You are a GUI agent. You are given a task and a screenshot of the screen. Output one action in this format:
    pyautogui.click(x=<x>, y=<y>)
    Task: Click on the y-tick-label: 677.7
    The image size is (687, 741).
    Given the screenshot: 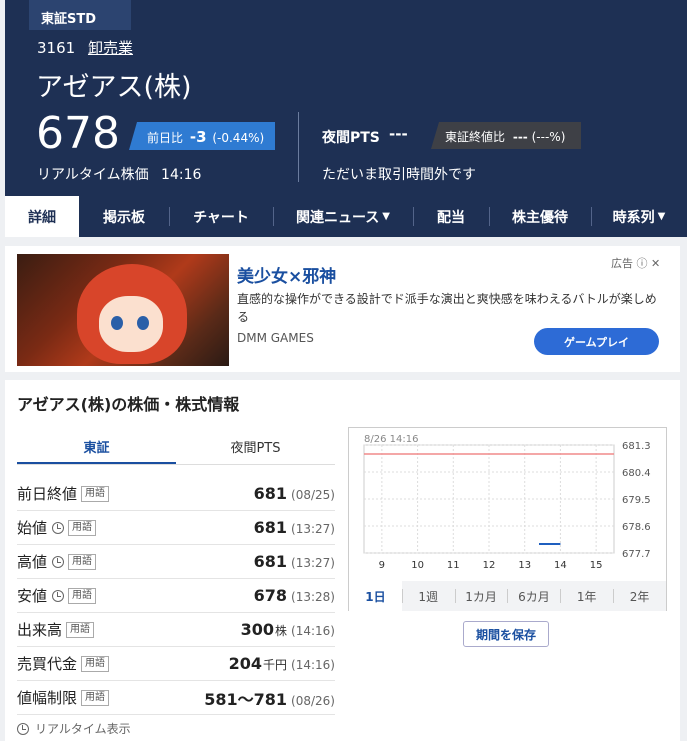 What is the action you would take?
    pyautogui.click(x=636, y=554)
    